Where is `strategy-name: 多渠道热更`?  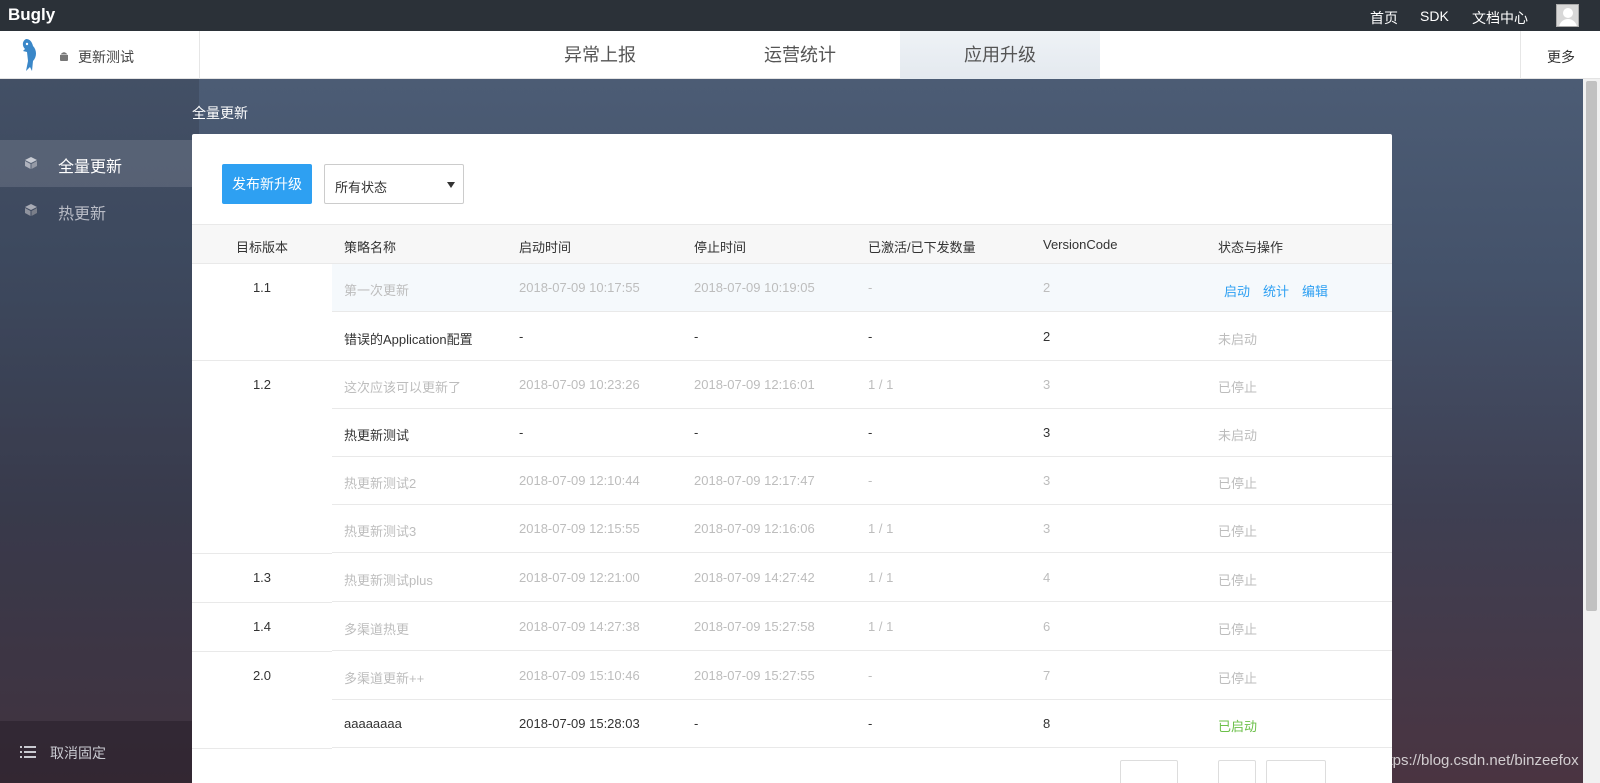
strategy-name: 多渠道热更 is located at coordinates (377, 629).